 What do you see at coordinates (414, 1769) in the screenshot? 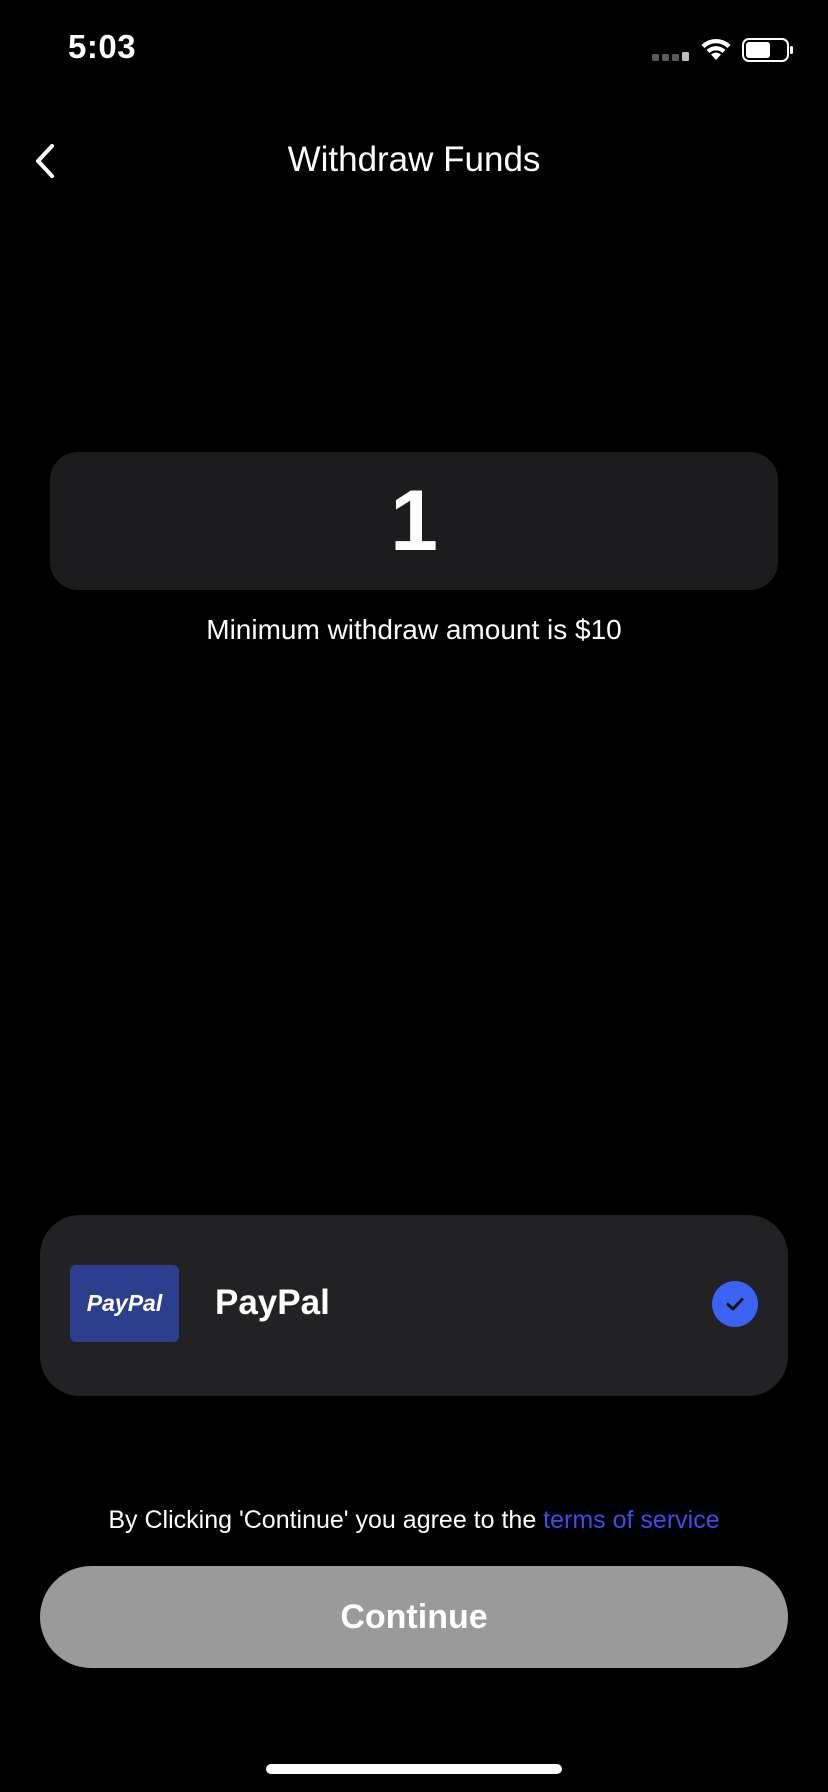
I see `home-indicator` at bounding box center [414, 1769].